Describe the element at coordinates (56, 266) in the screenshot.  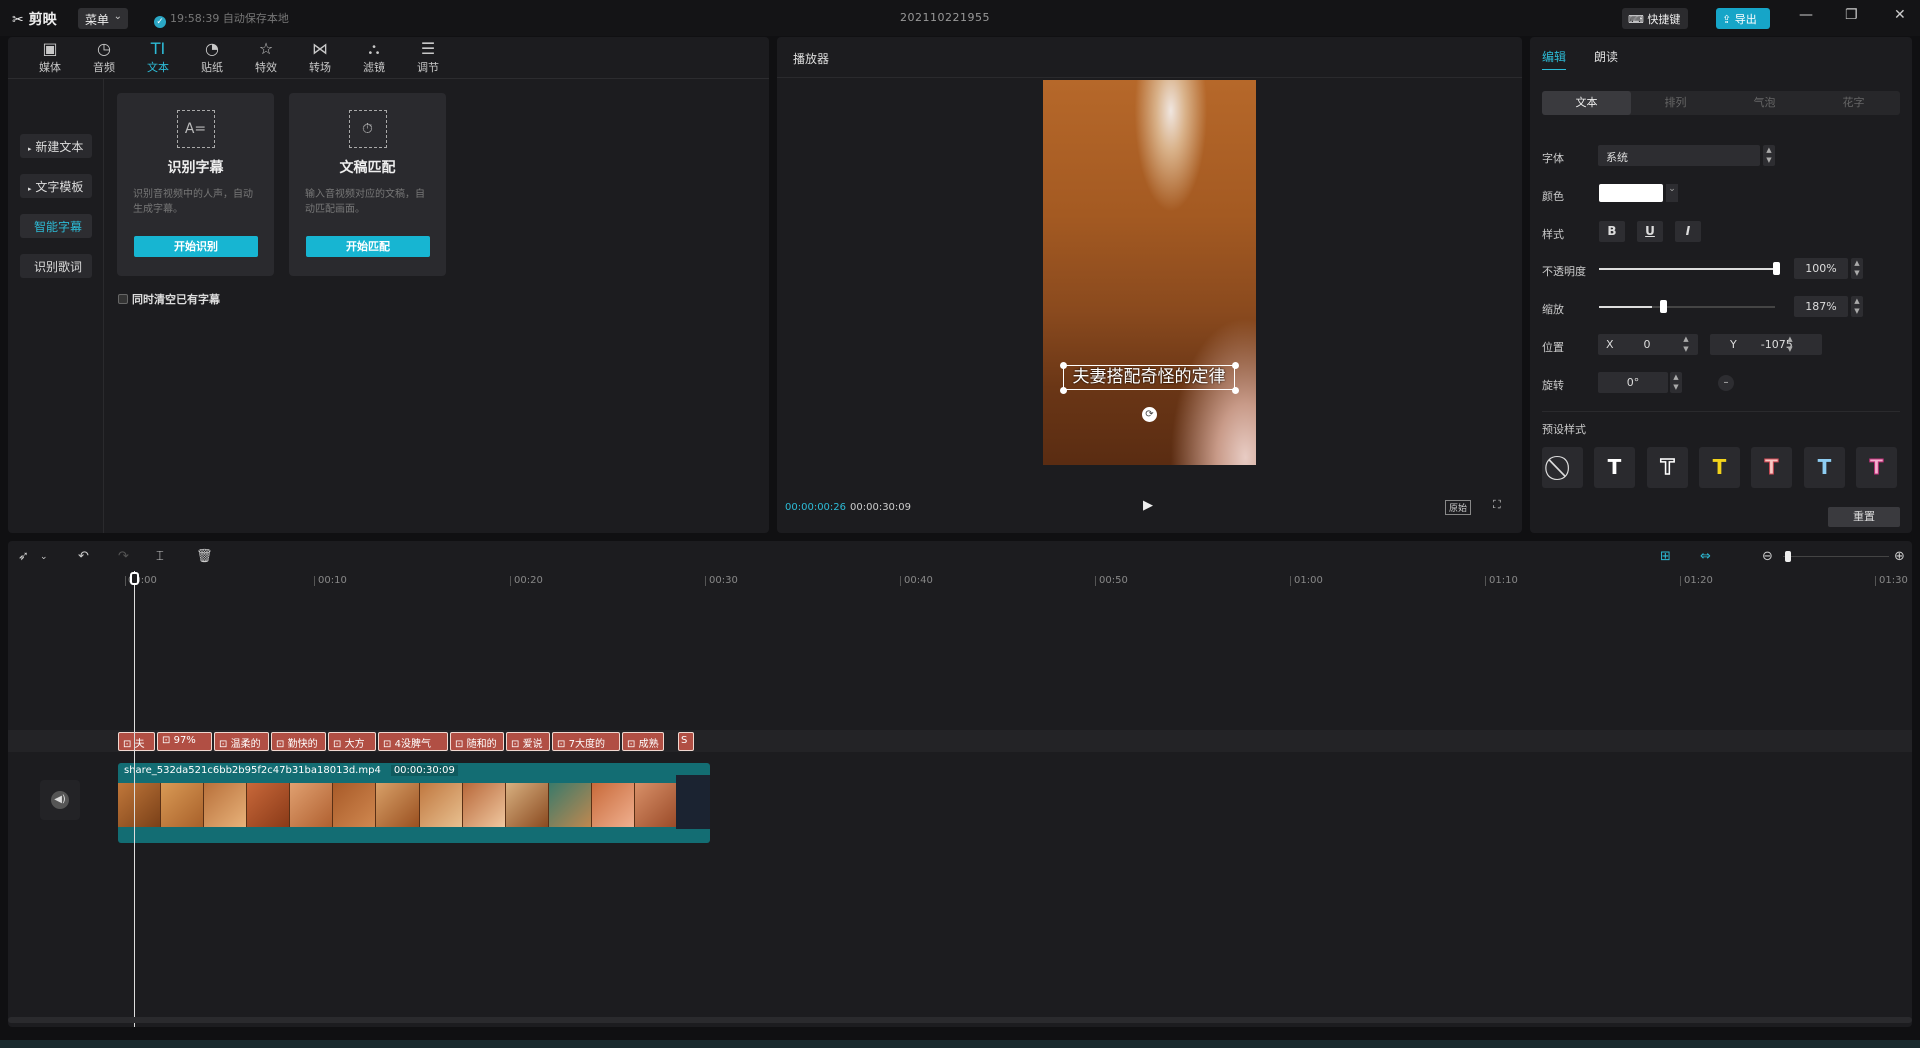
I see `sidebar-item-lyrics: 识别歌词` at that location.